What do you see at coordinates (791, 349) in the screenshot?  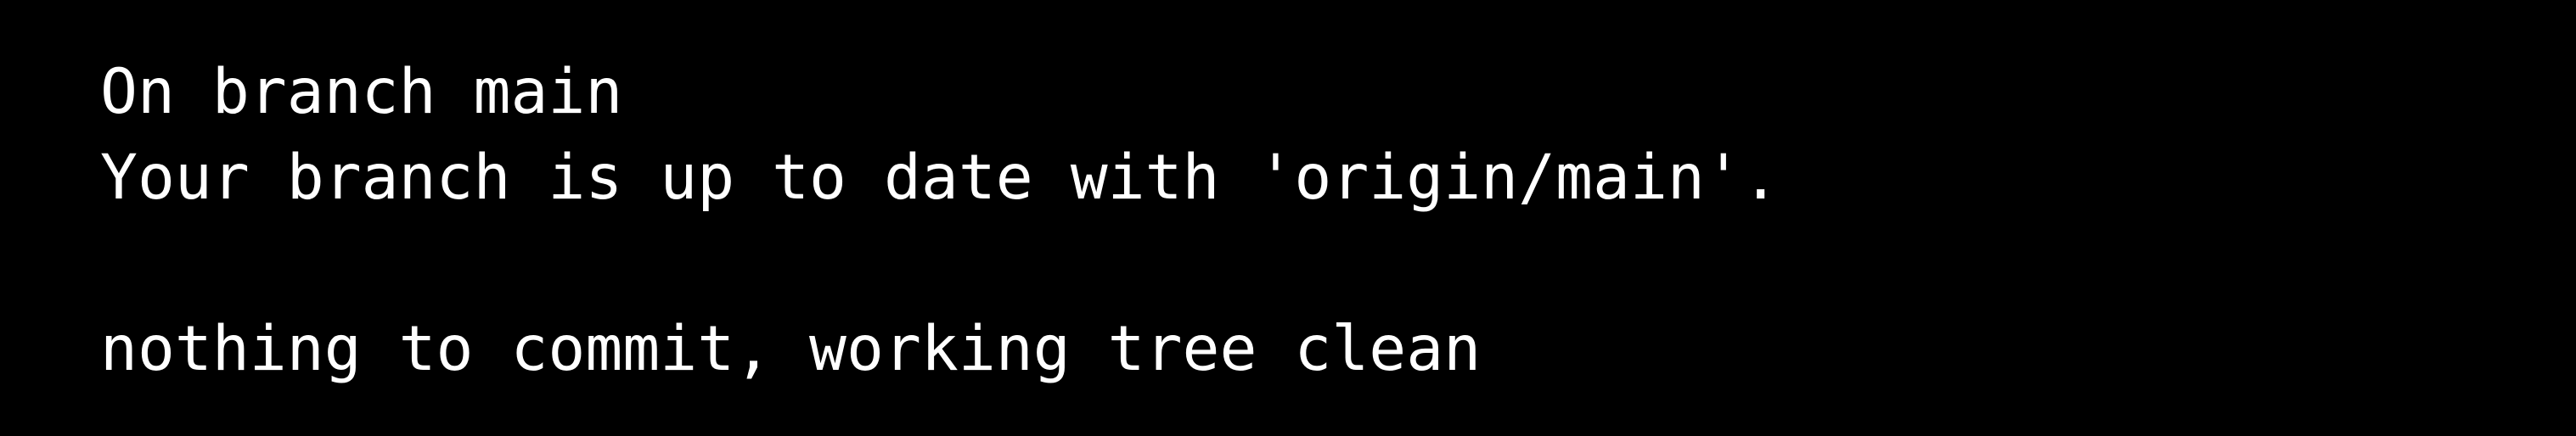 I see `terminal-line-working-tree-status: nothing to commit, working tree clean` at bounding box center [791, 349].